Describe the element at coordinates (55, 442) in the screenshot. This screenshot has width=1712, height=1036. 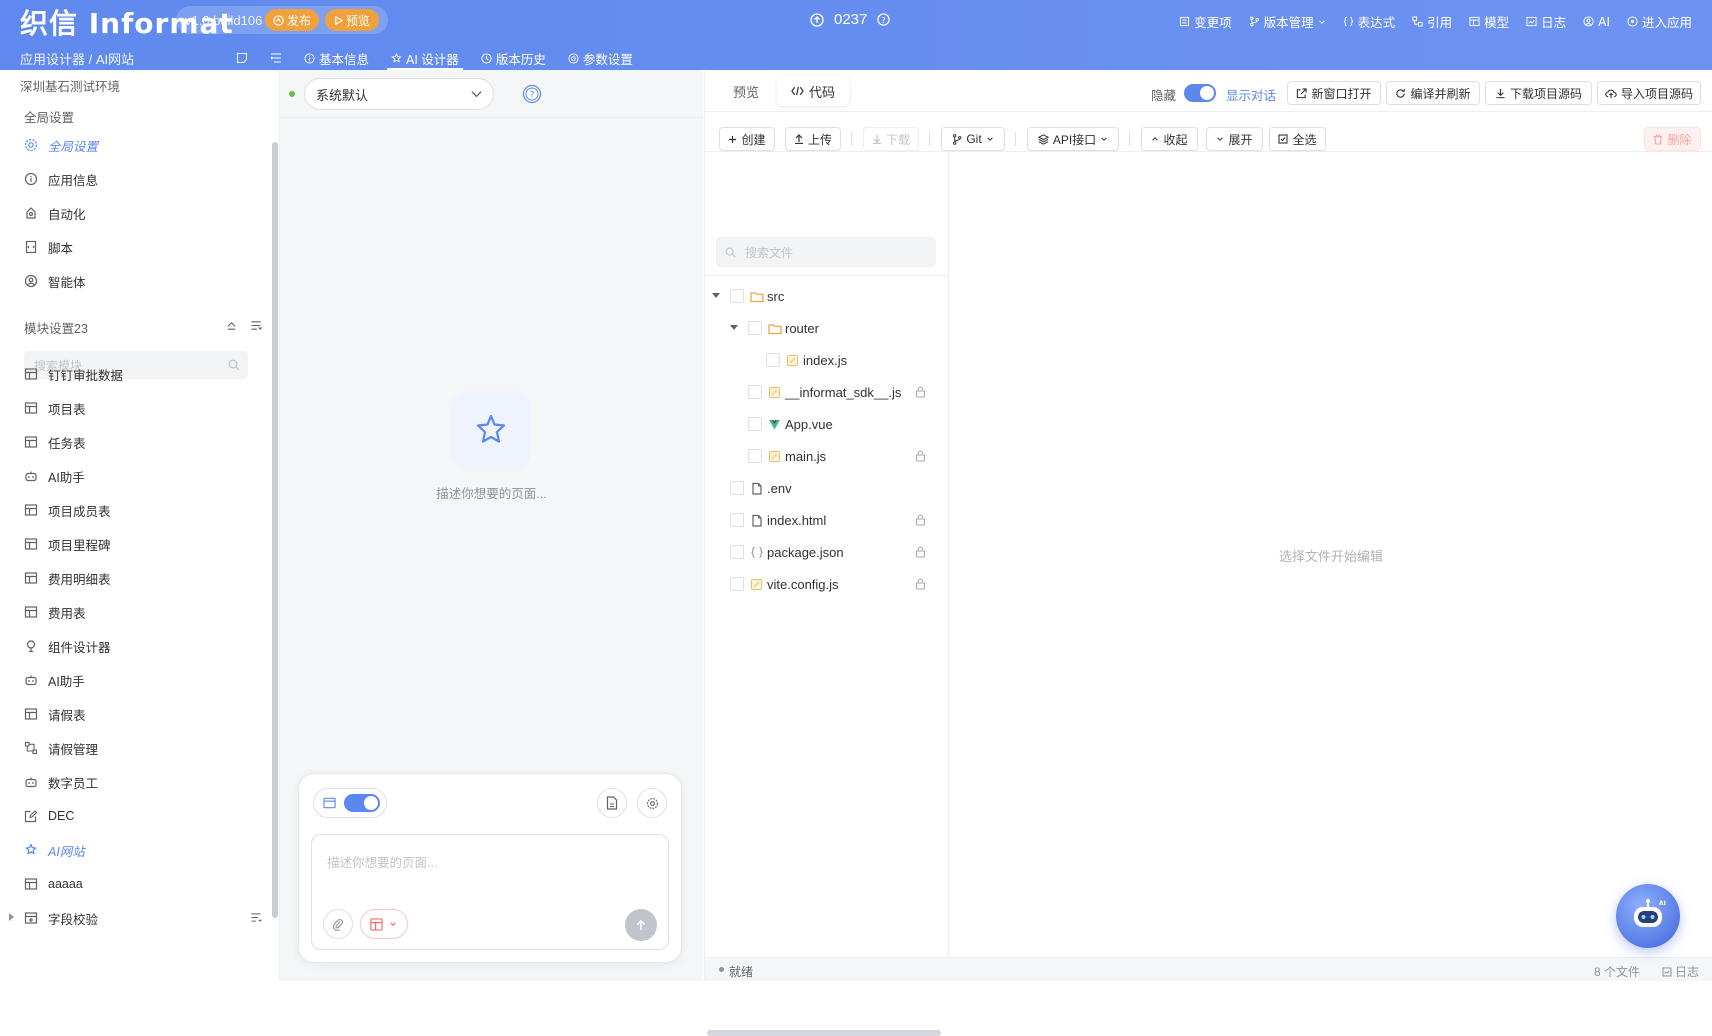
I see `sidebar-item-module: 任务表` at that location.